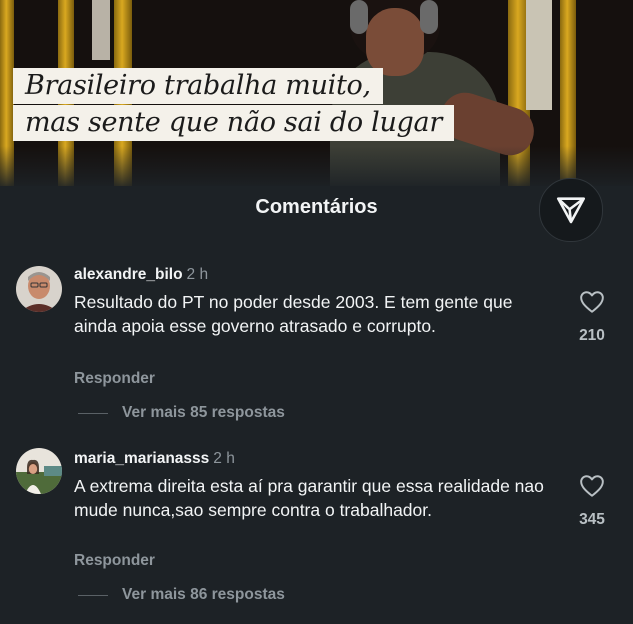 This screenshot has height=624, width=633. Describe the element at coordinates (316, 166) in the screenshot. I see `image-fade` at that location.